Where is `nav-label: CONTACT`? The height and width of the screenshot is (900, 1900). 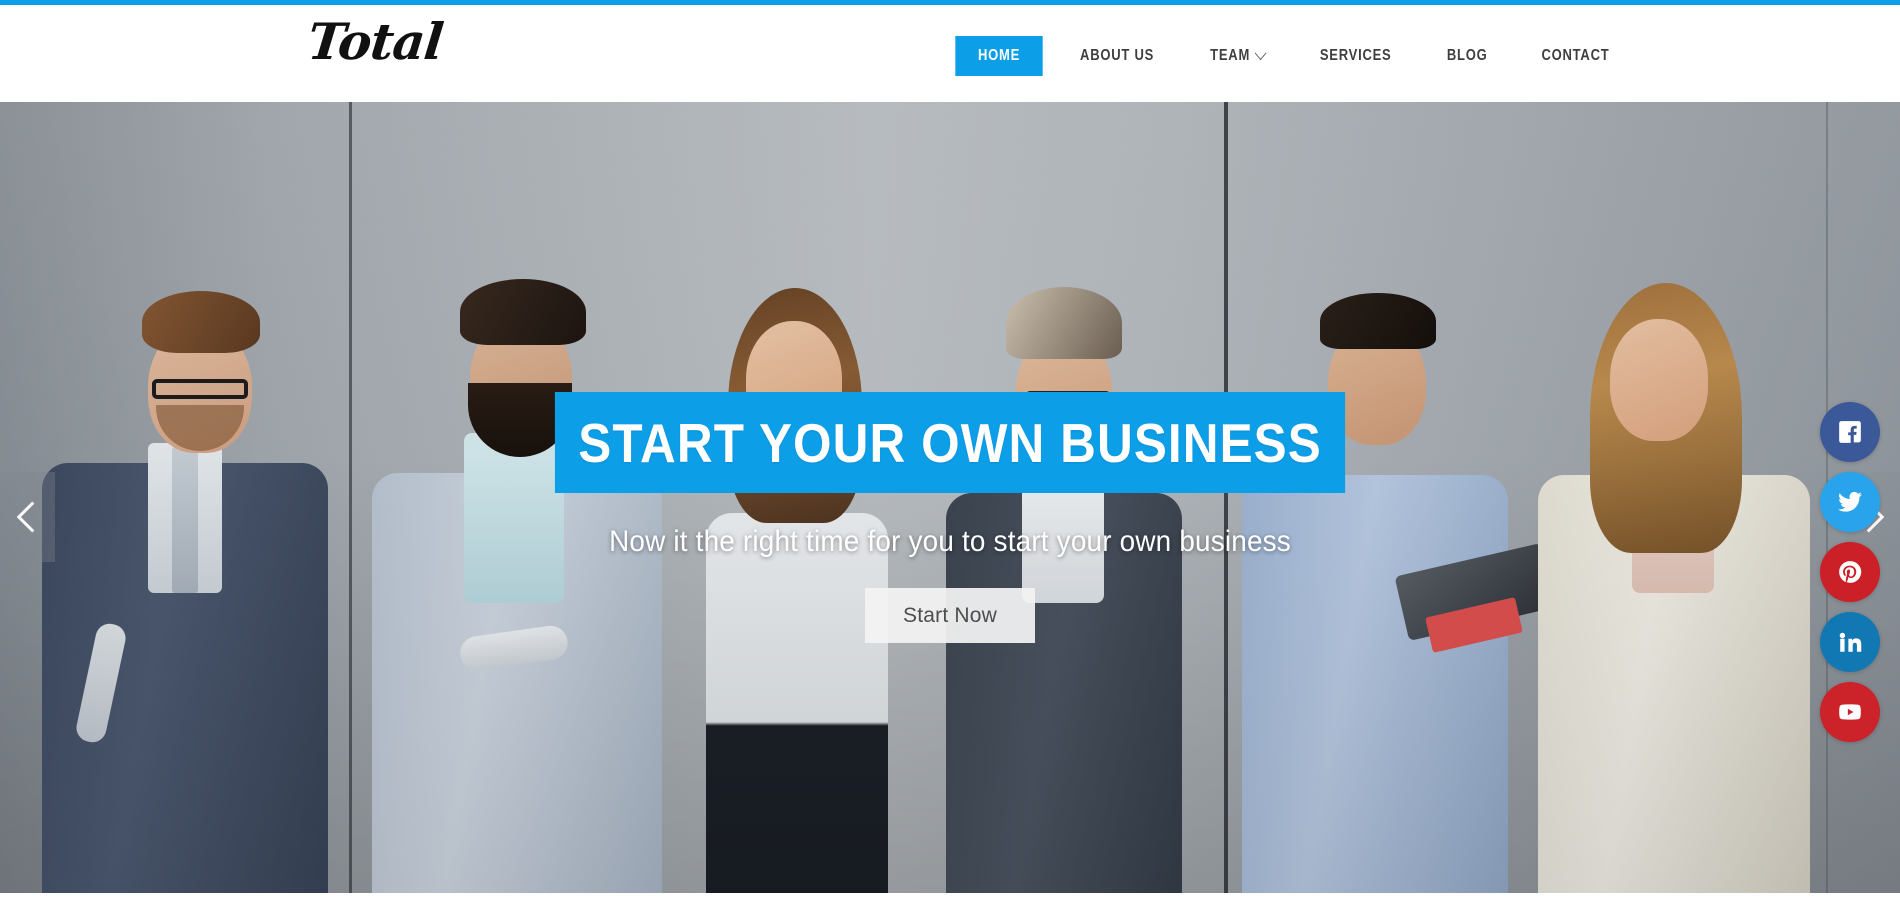 nav-label: CONTACT is located at coordinates (1575, 55).